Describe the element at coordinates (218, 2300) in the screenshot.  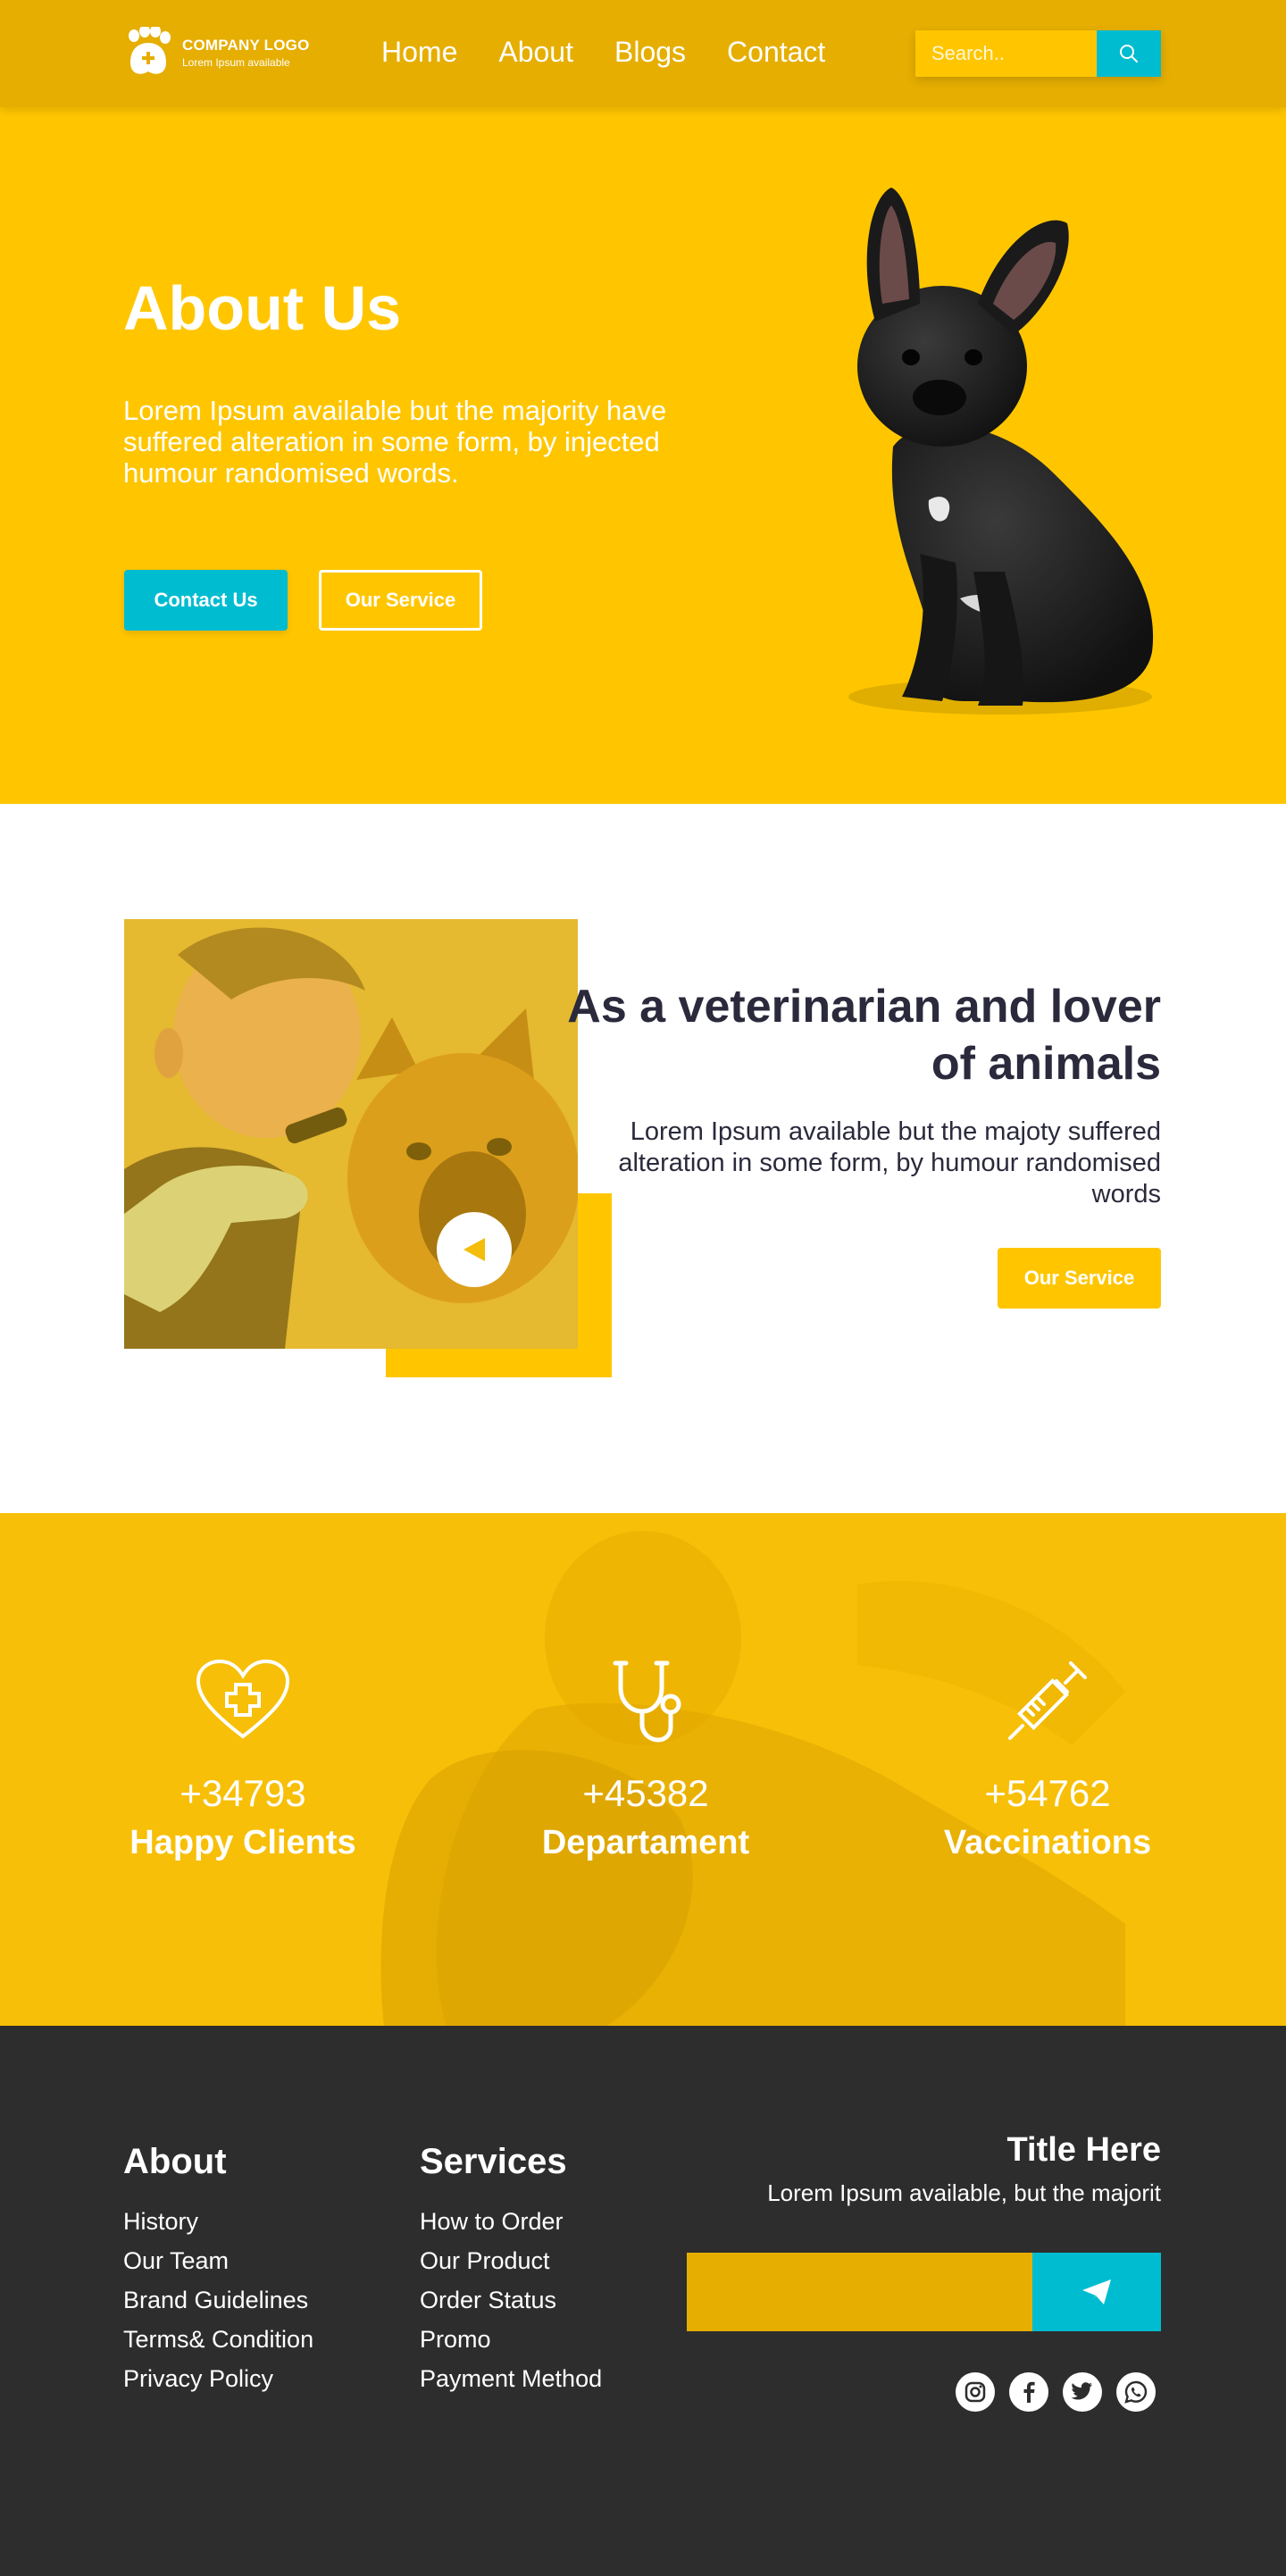
I see `footer-link-brand-guidelines: Brand Guidelines` at that location.